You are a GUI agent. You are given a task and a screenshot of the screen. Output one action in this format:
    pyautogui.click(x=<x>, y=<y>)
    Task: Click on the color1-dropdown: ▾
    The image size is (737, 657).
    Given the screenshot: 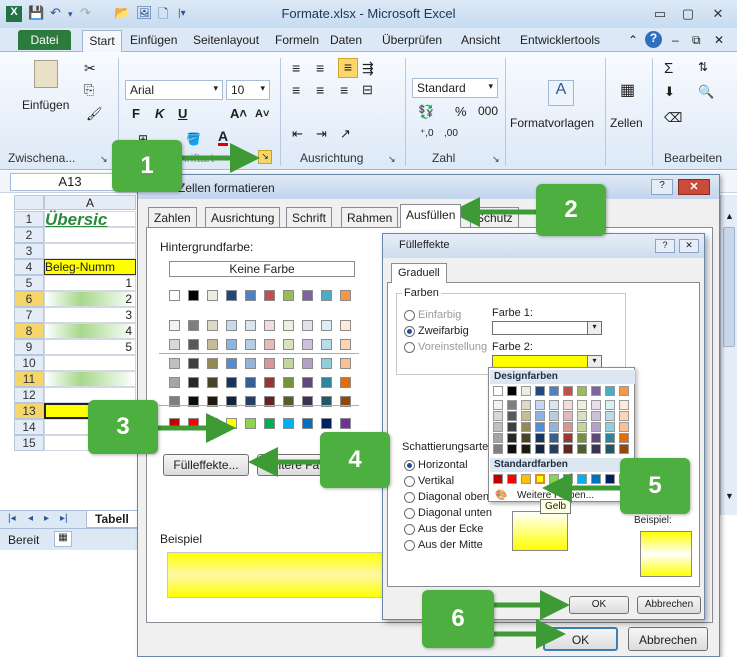 What is the action you would take?
    pyautogui.click(x=547, y=328)
    